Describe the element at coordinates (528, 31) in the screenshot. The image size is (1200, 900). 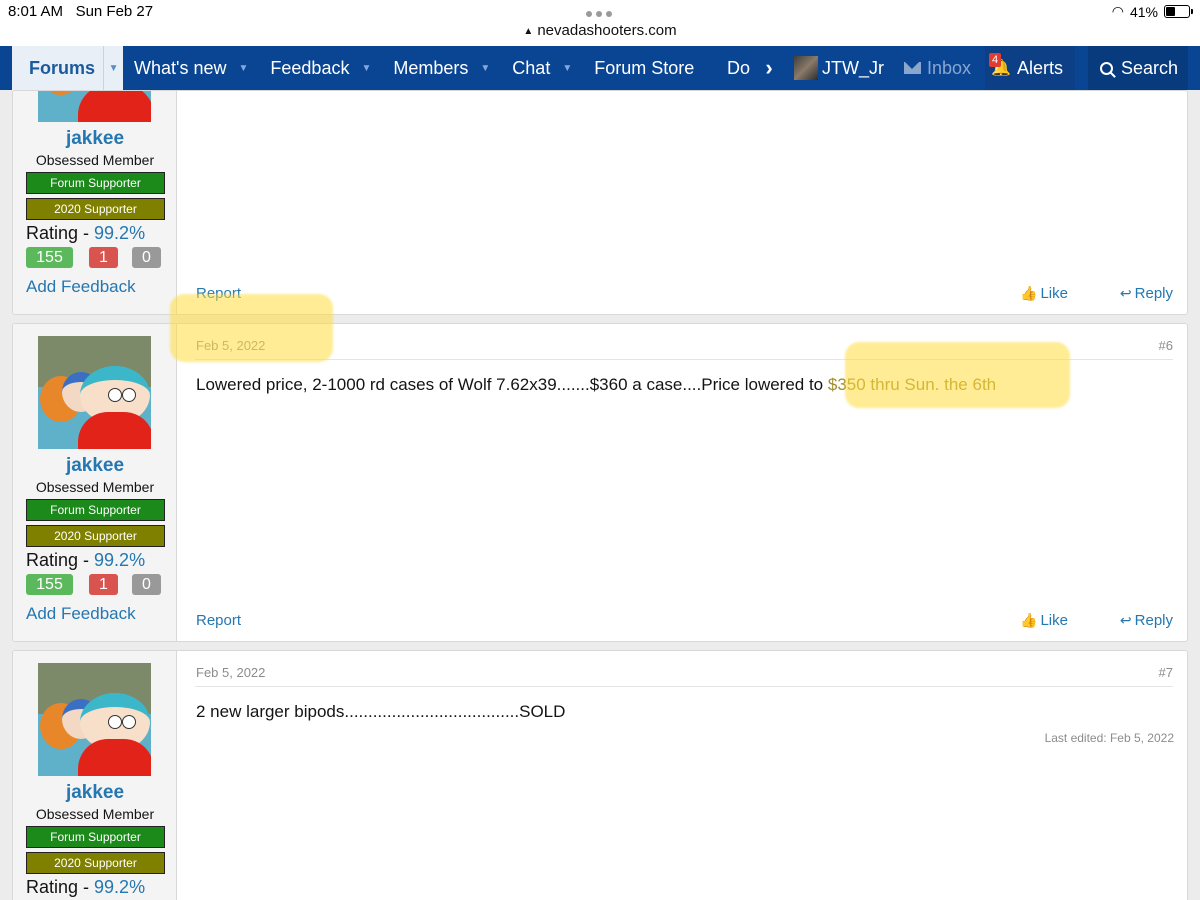
I see `lock-icon: ▲` at that location.